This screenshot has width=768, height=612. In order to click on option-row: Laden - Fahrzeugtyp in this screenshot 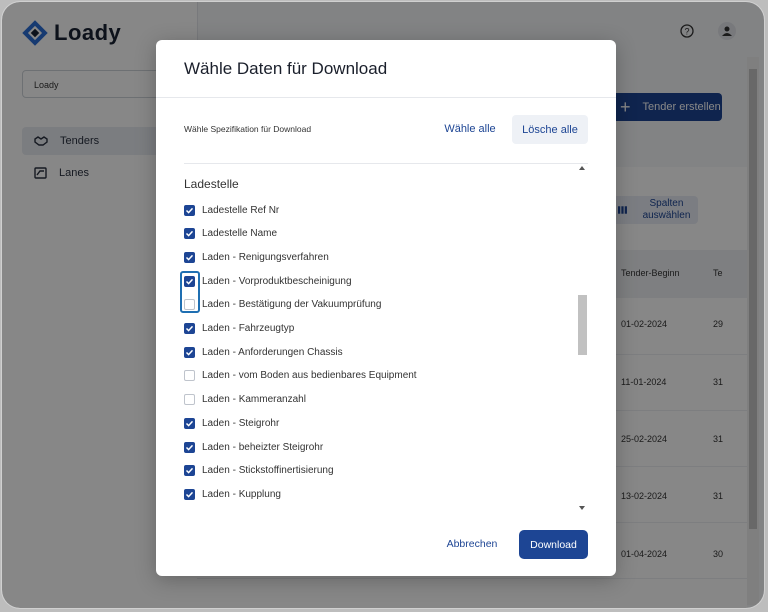, I will do `click(239, 329)`.